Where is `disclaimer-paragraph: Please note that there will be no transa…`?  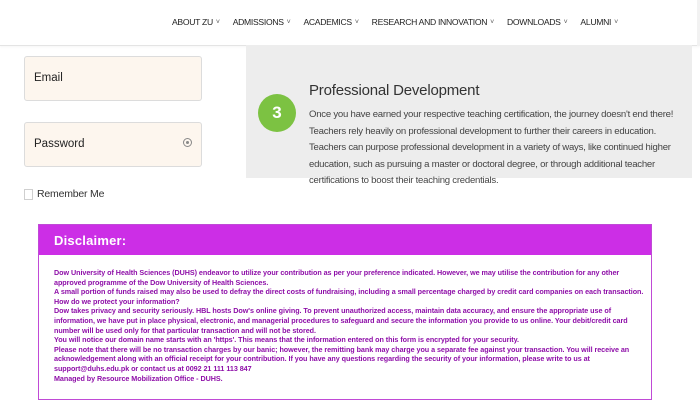 disclaimer-paragraph: Please note that there will be no transa… is located at coordinates (342, 358).